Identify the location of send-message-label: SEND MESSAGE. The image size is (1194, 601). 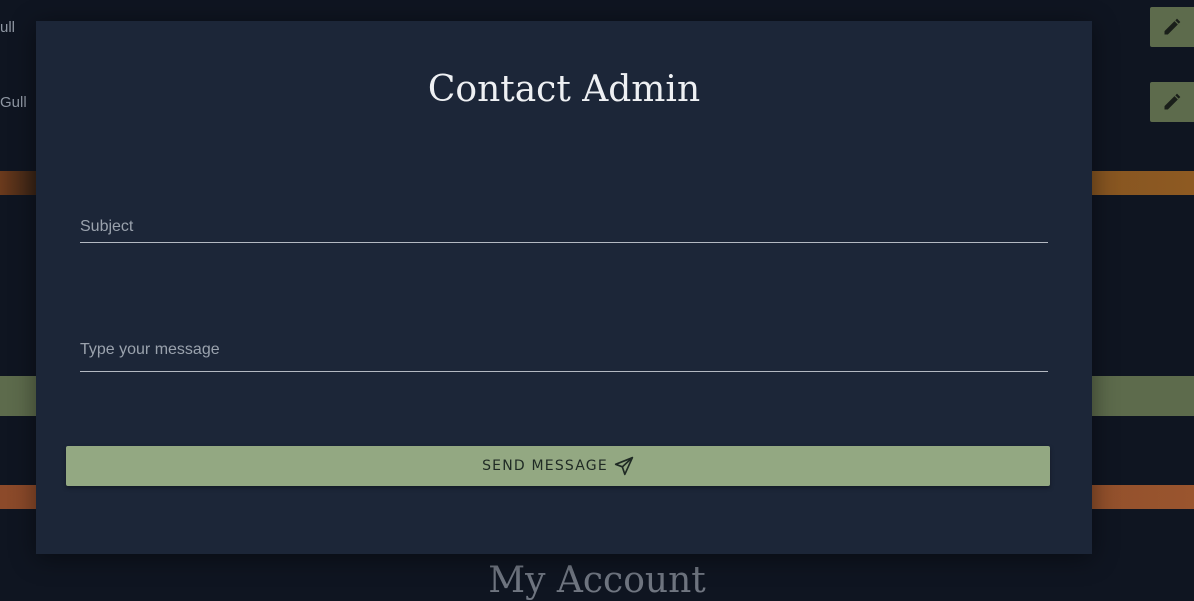
(545, 466).